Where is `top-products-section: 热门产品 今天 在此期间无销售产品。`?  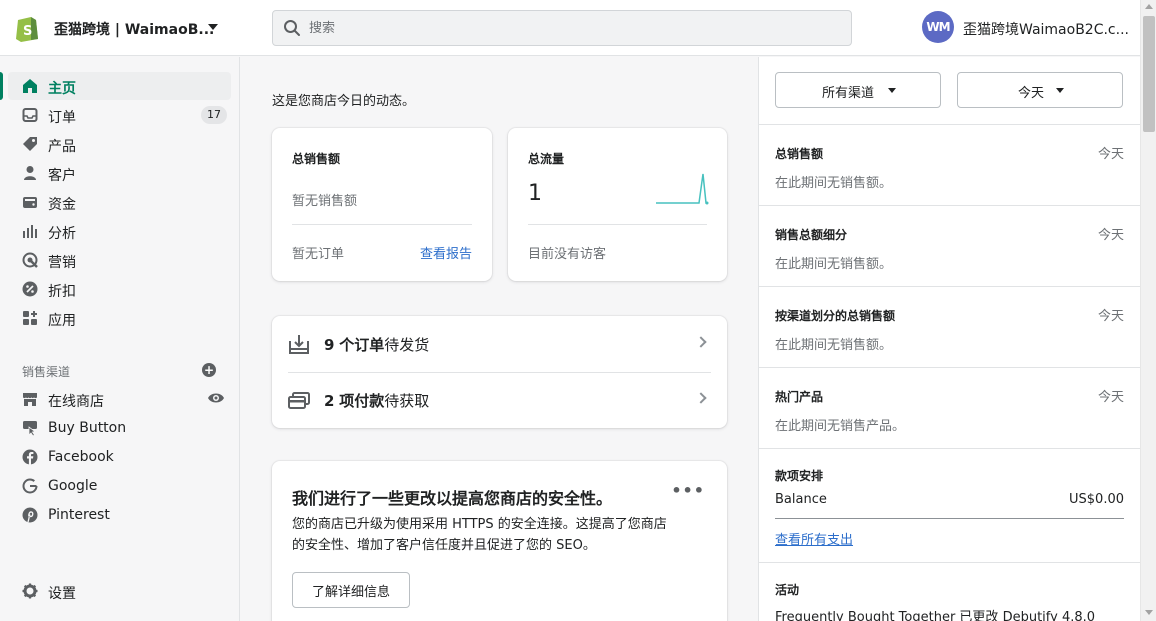
top-products-section: 热门产品 今天 在此期间无销售产品。 is located at coordinates (949, 407).